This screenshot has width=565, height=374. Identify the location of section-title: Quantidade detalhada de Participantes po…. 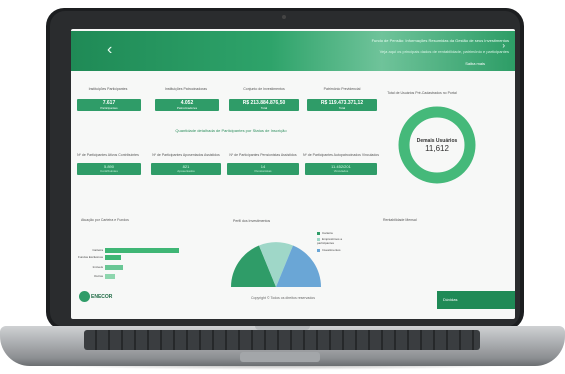
(231, 130).